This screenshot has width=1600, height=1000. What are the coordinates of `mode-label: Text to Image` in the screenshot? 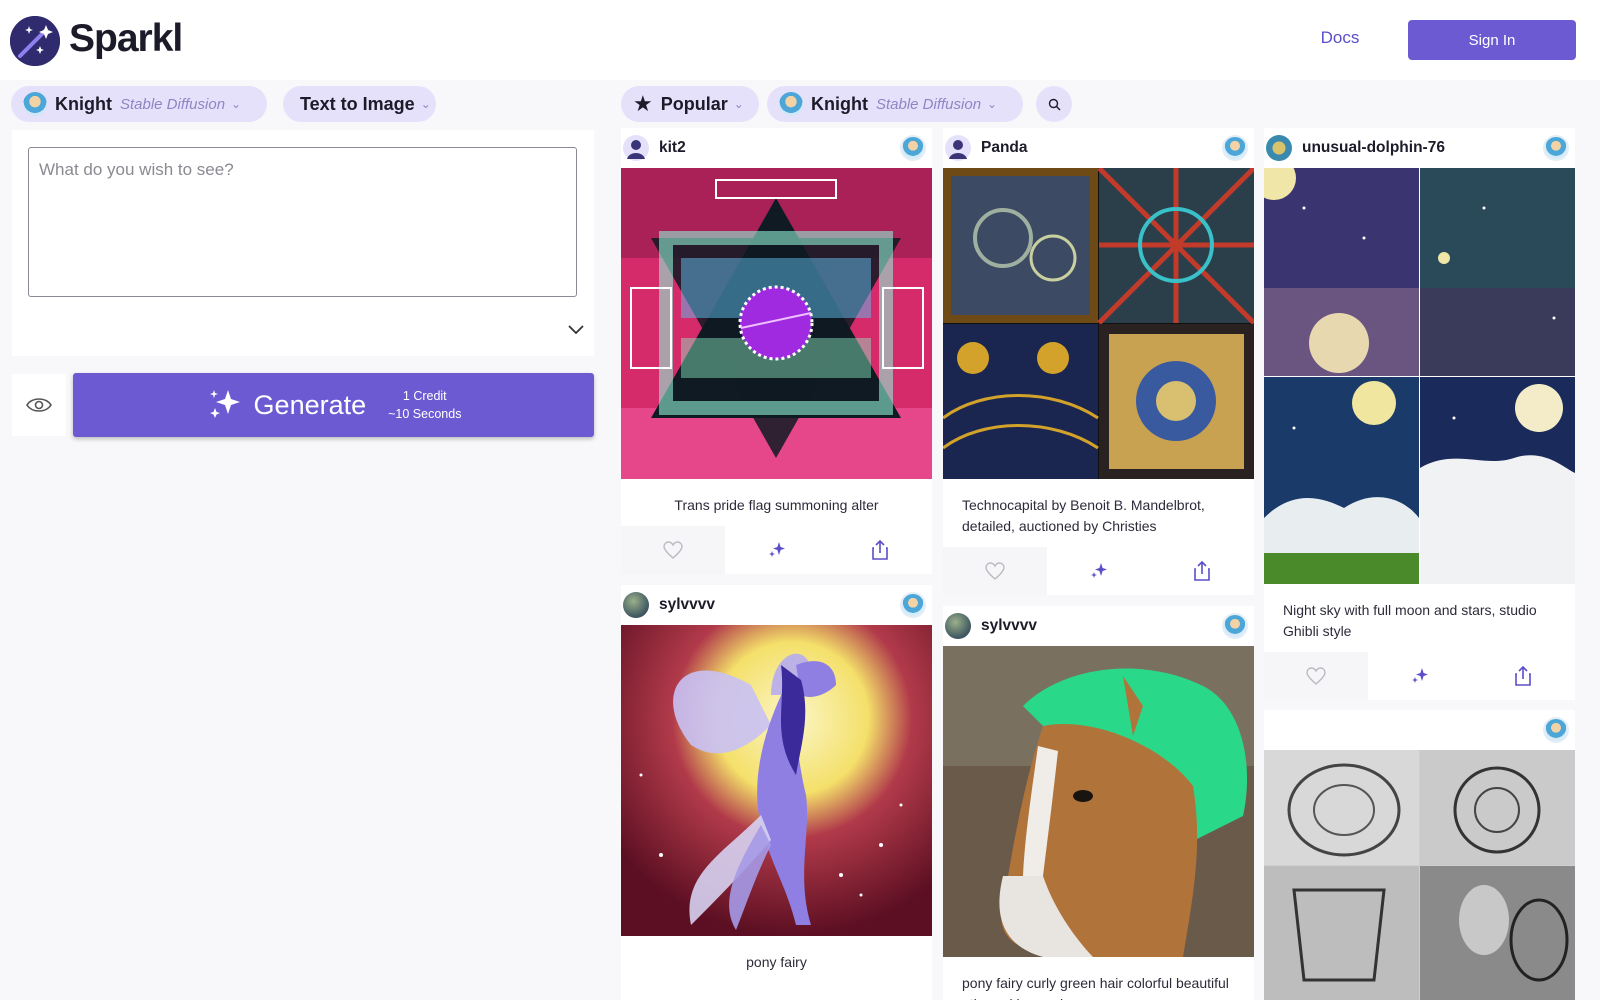 It's located at (357, 103).